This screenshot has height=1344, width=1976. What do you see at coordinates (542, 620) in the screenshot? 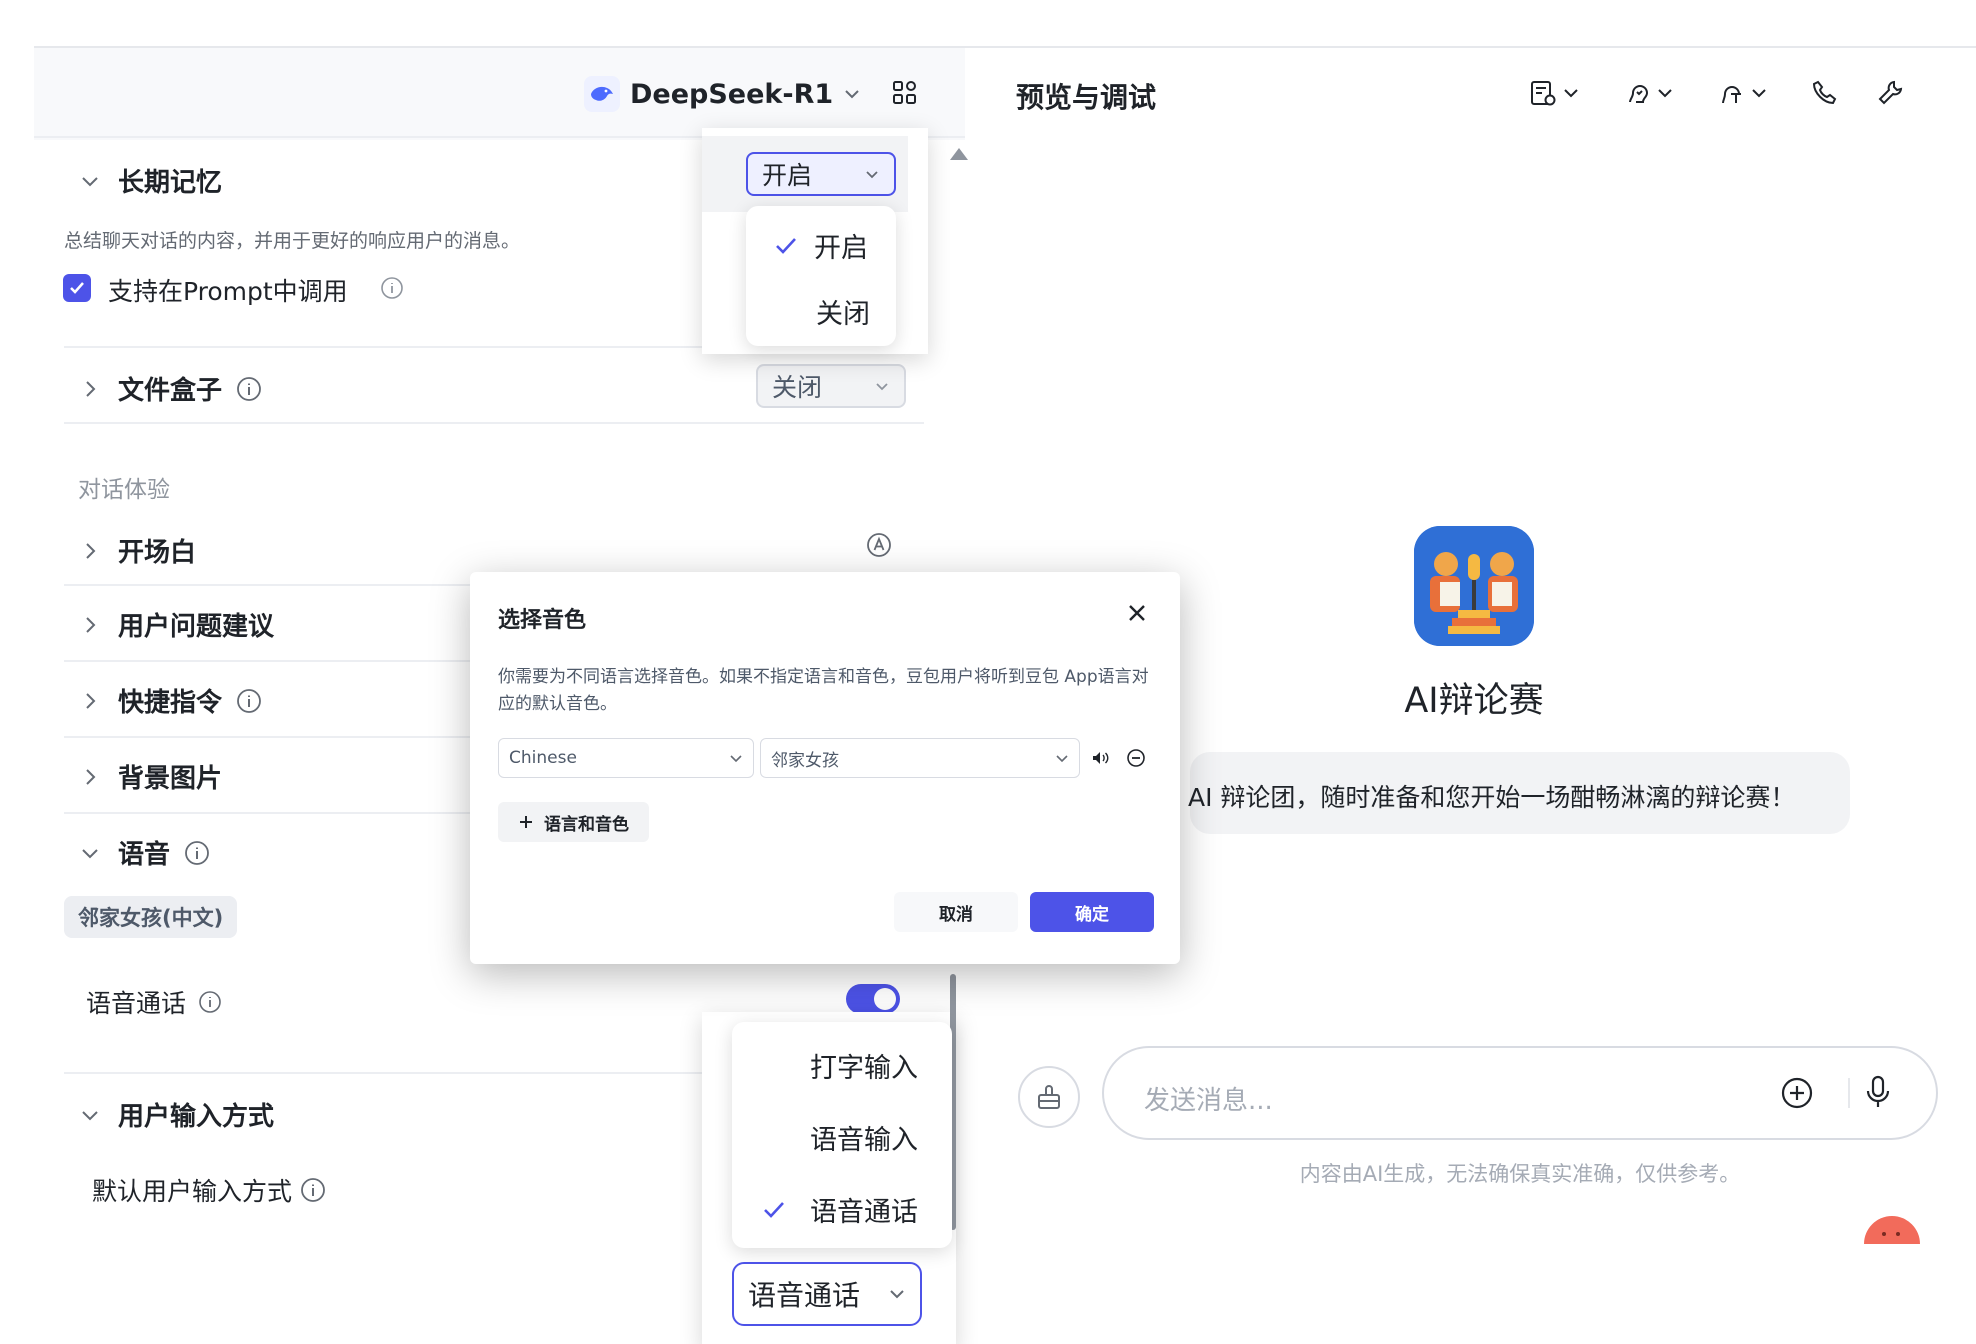
I see `modal-title: 选择音色` at bounding box center [542, 620].